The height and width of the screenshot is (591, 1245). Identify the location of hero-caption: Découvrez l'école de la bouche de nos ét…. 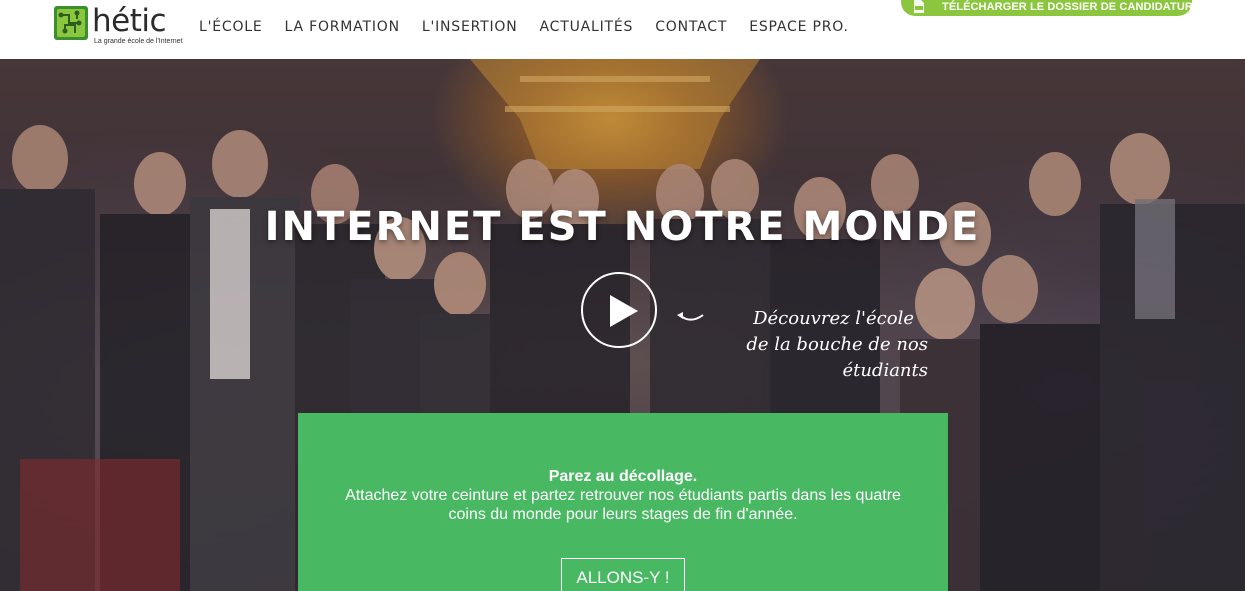
(798, 345).